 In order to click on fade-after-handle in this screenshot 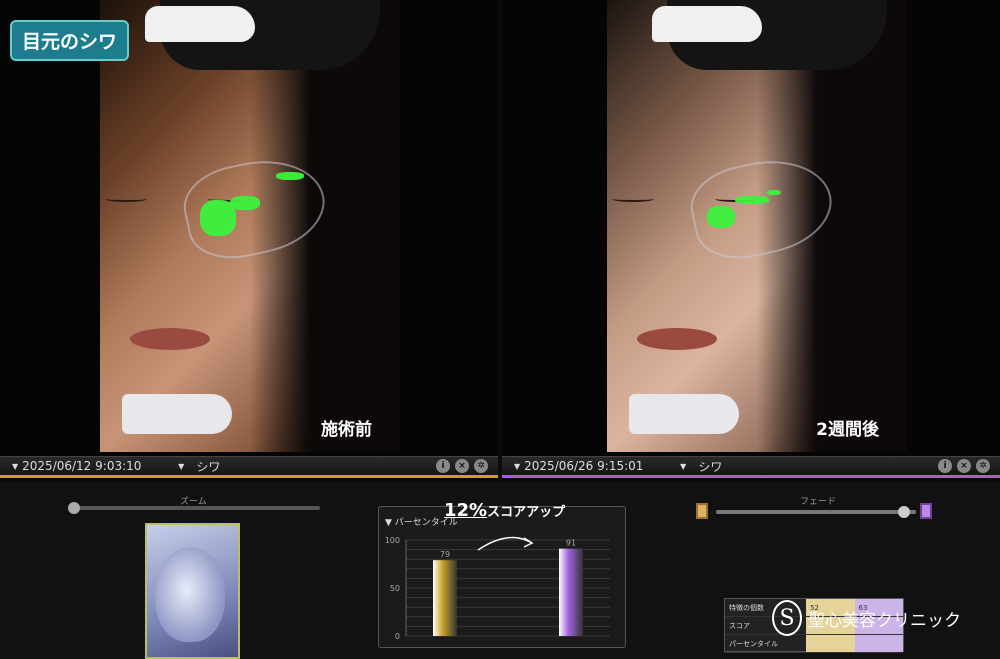, I will do `click(926, 511)`.